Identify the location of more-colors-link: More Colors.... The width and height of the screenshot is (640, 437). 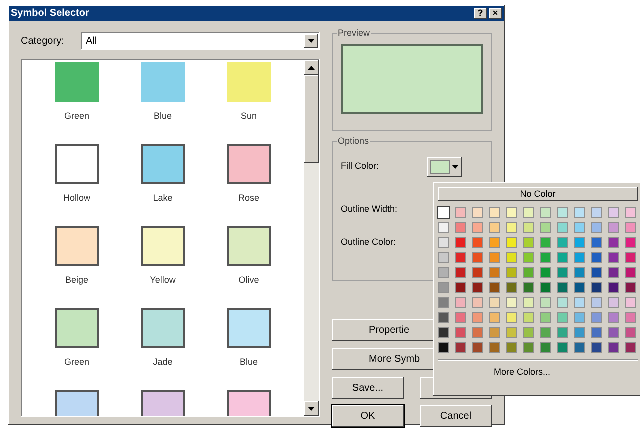
(522, 373).